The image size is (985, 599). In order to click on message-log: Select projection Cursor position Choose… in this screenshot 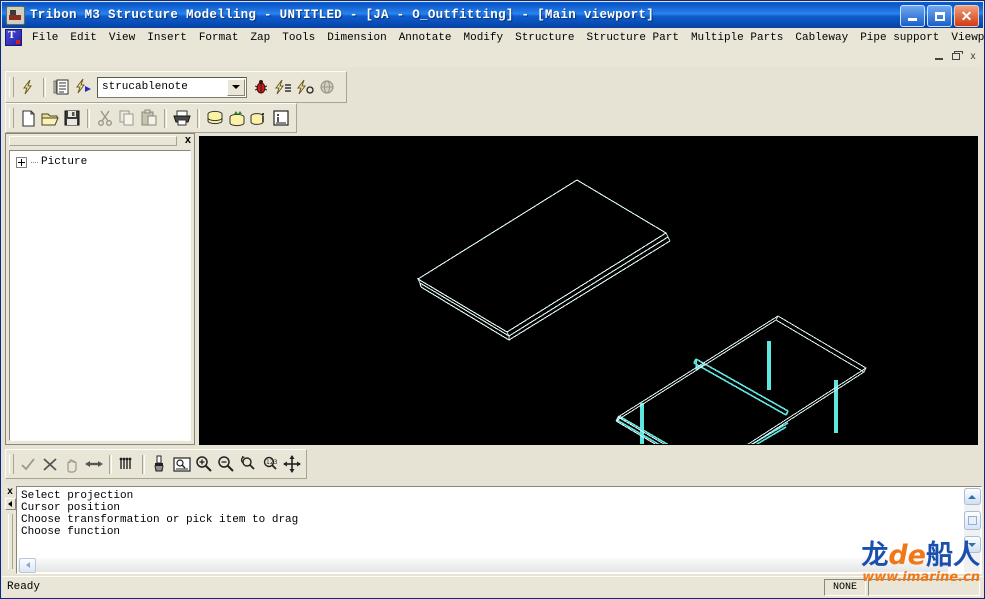, I will do `click(499, 530)`.